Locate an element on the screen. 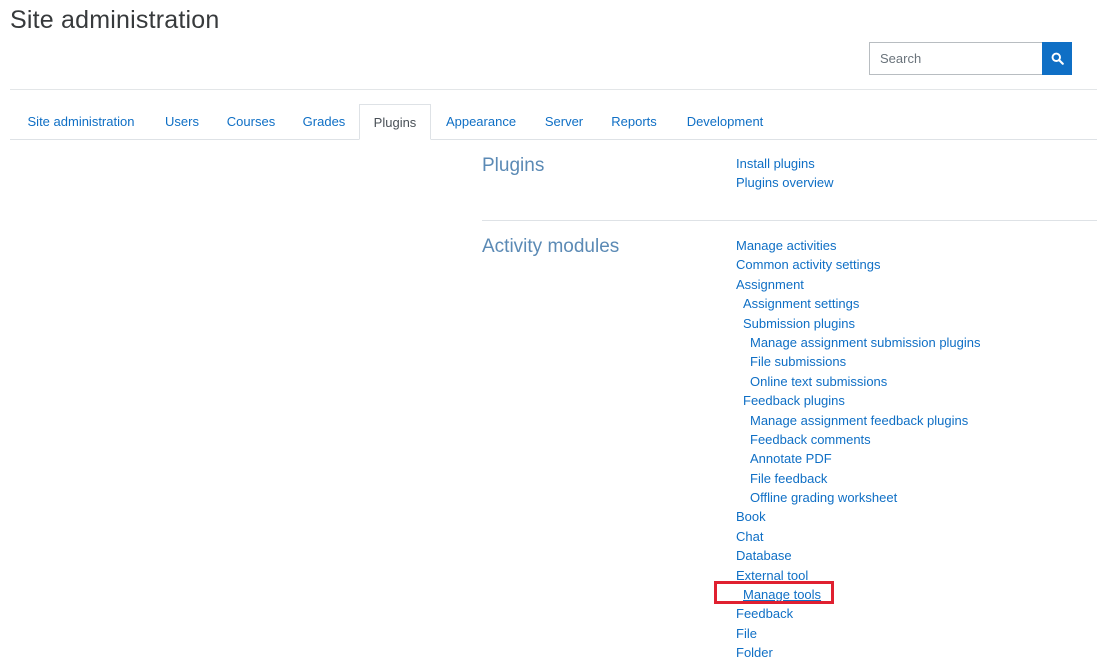  list-item: Folder is located at coordinates (858, 652).